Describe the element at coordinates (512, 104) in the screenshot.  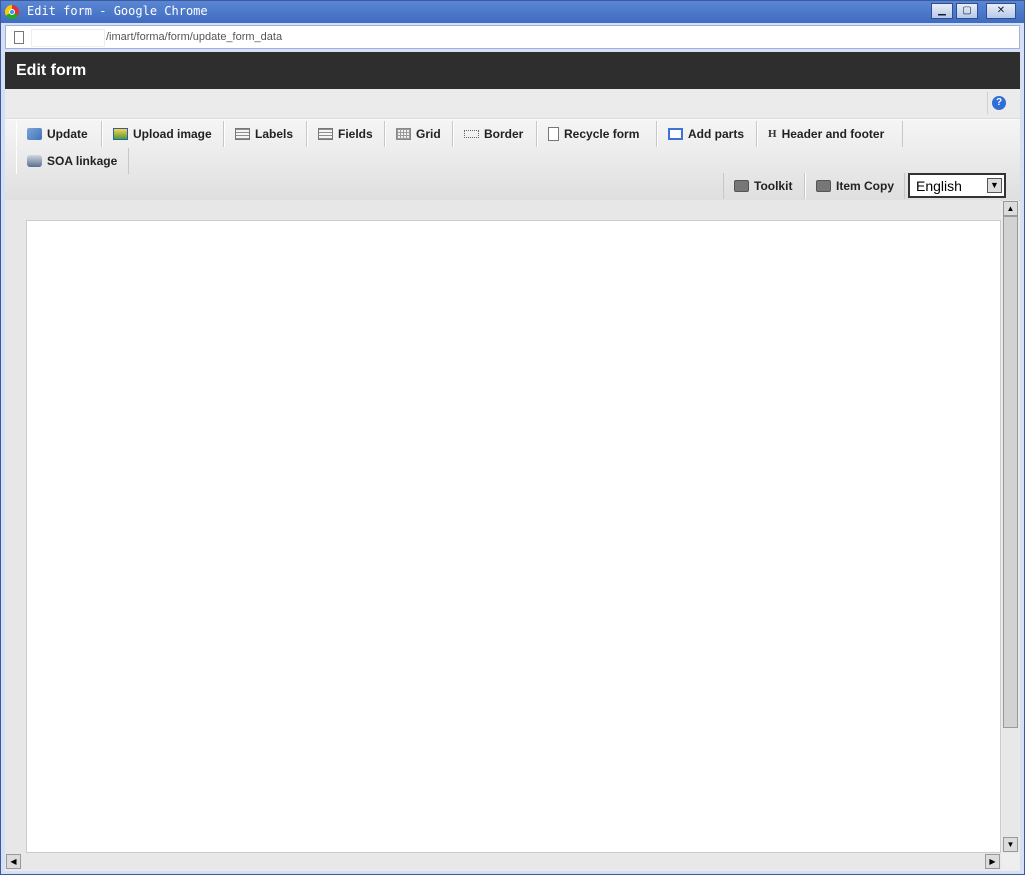
I see `help-bar: ?` at that location.